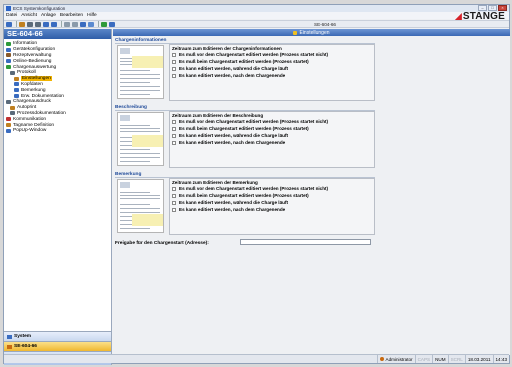 The height and width of the screenshot is (367, 512). I want to click on tree-item: PopUp-Window, so click(58, 131).